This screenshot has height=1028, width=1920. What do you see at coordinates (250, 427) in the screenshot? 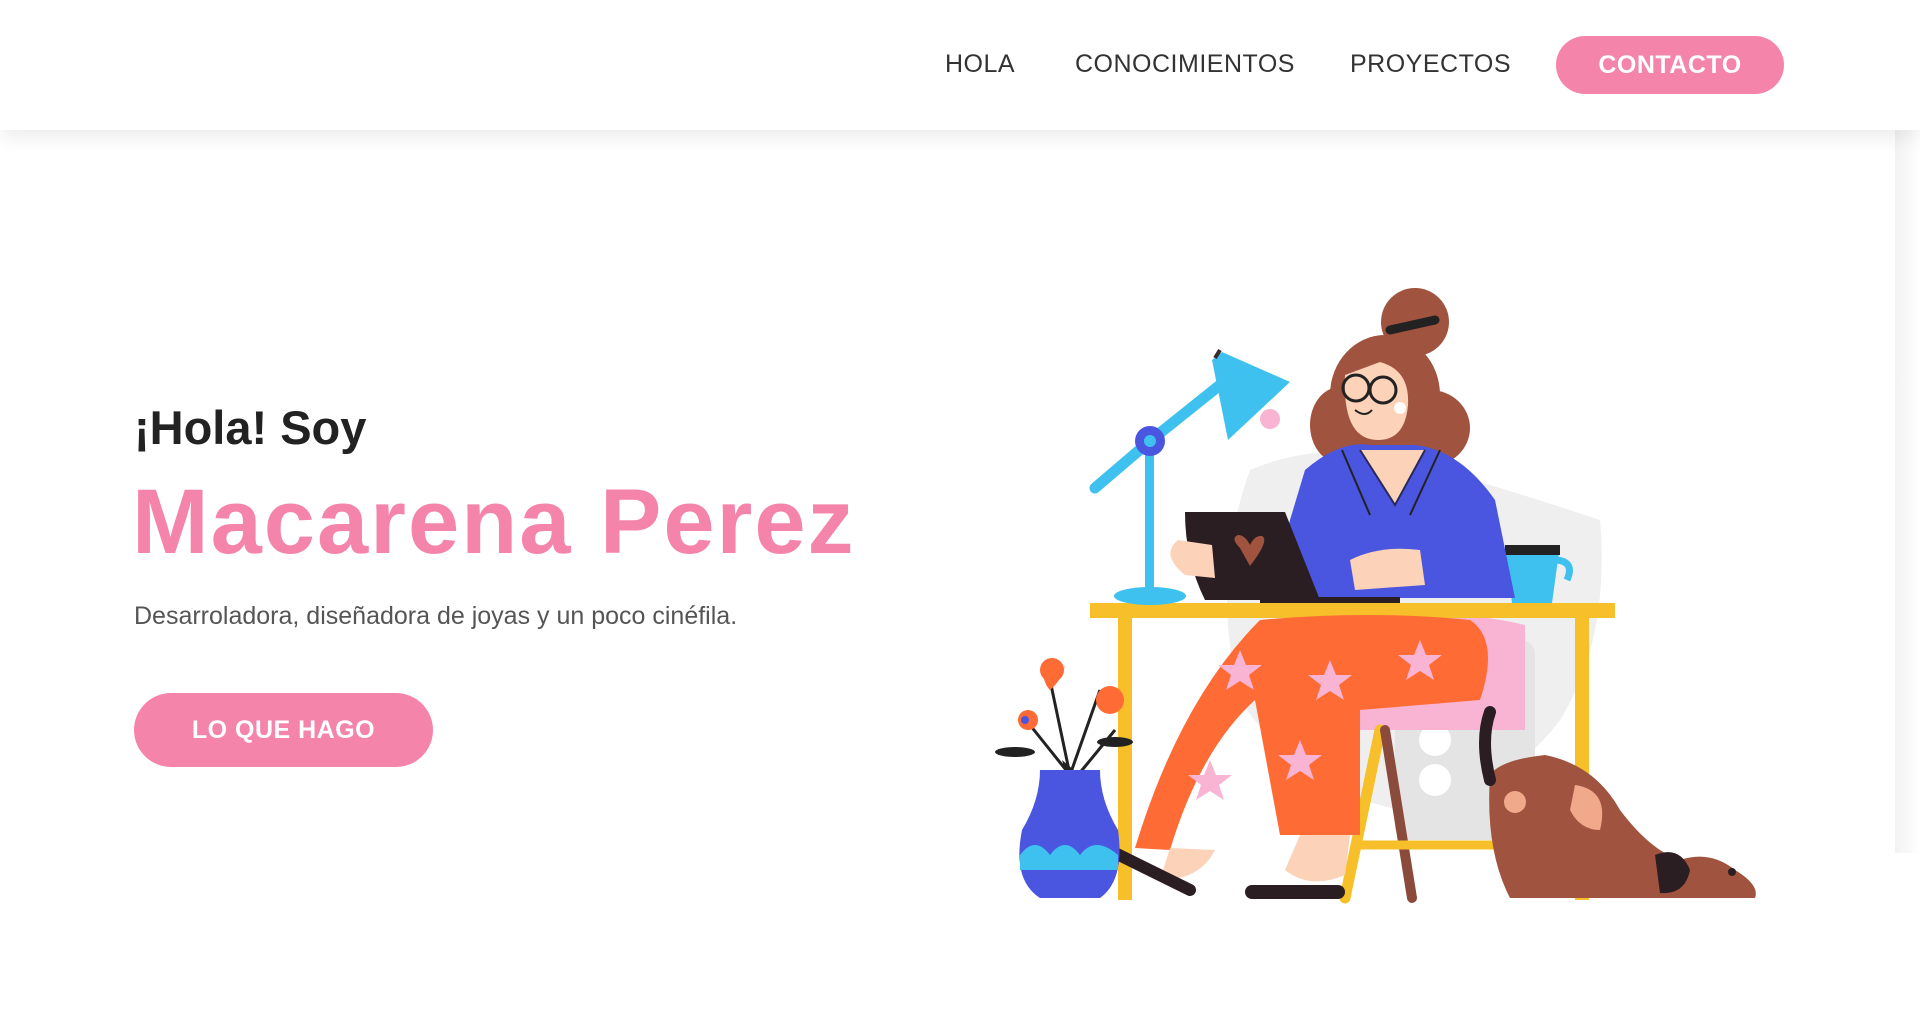
I see `hero-greeting: ¡Hola! Soy` at bounding box center [250, 427].